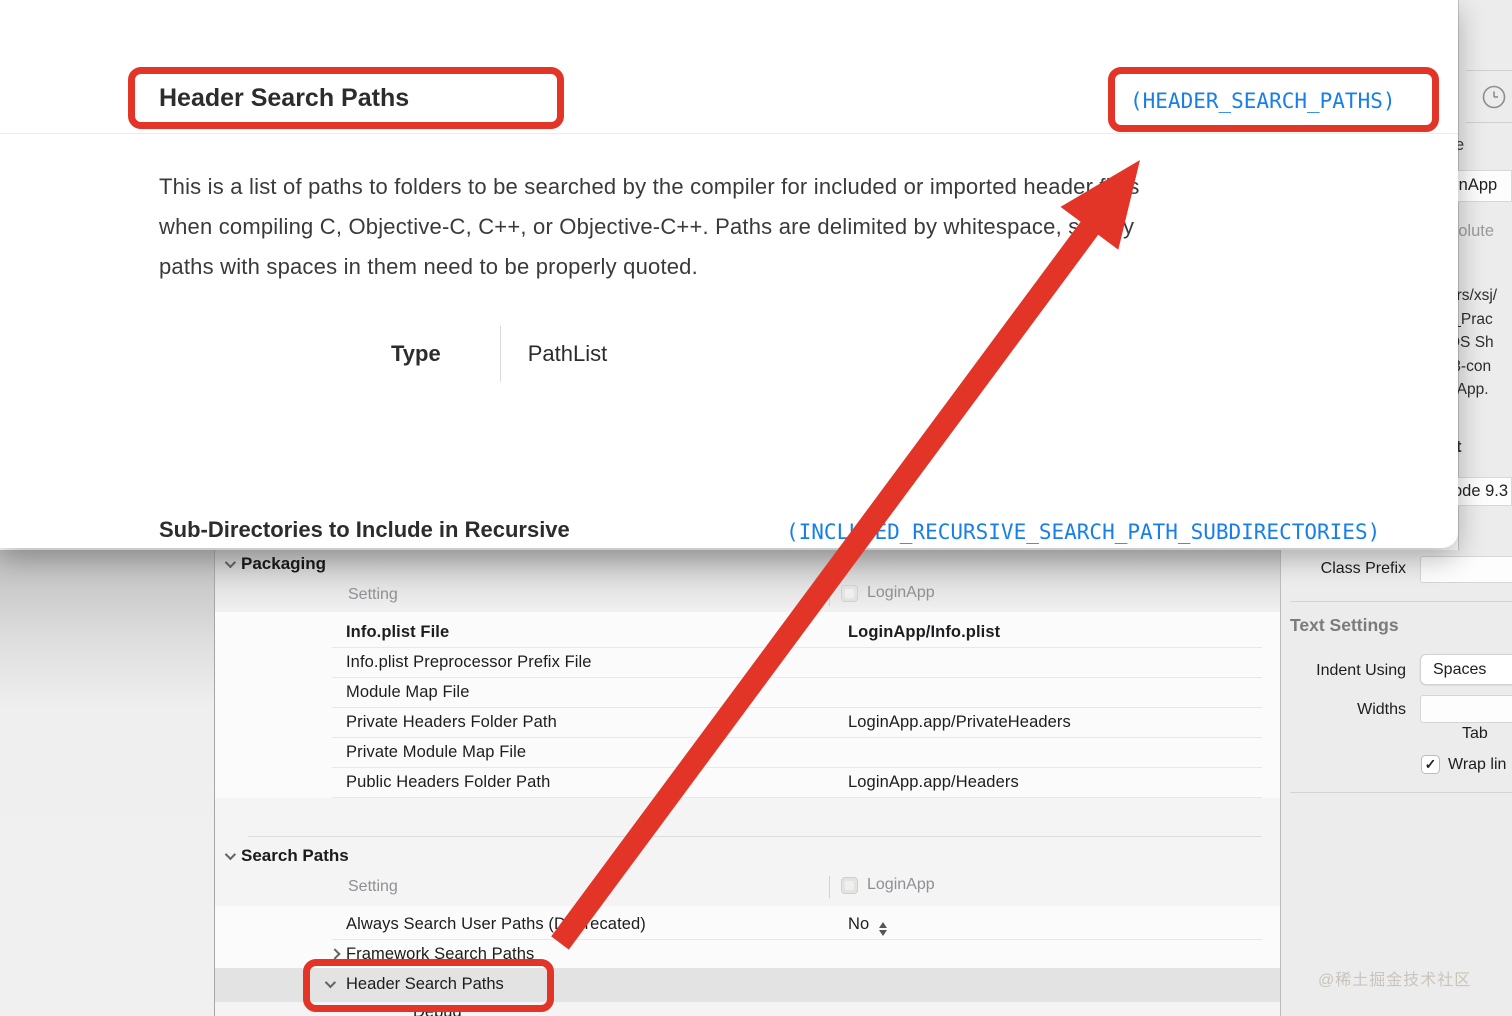  What do you see at coordinates (1273, 99) in the screenshot?
I see `annotation-box-env-var` at bounding box center [1273, 99].